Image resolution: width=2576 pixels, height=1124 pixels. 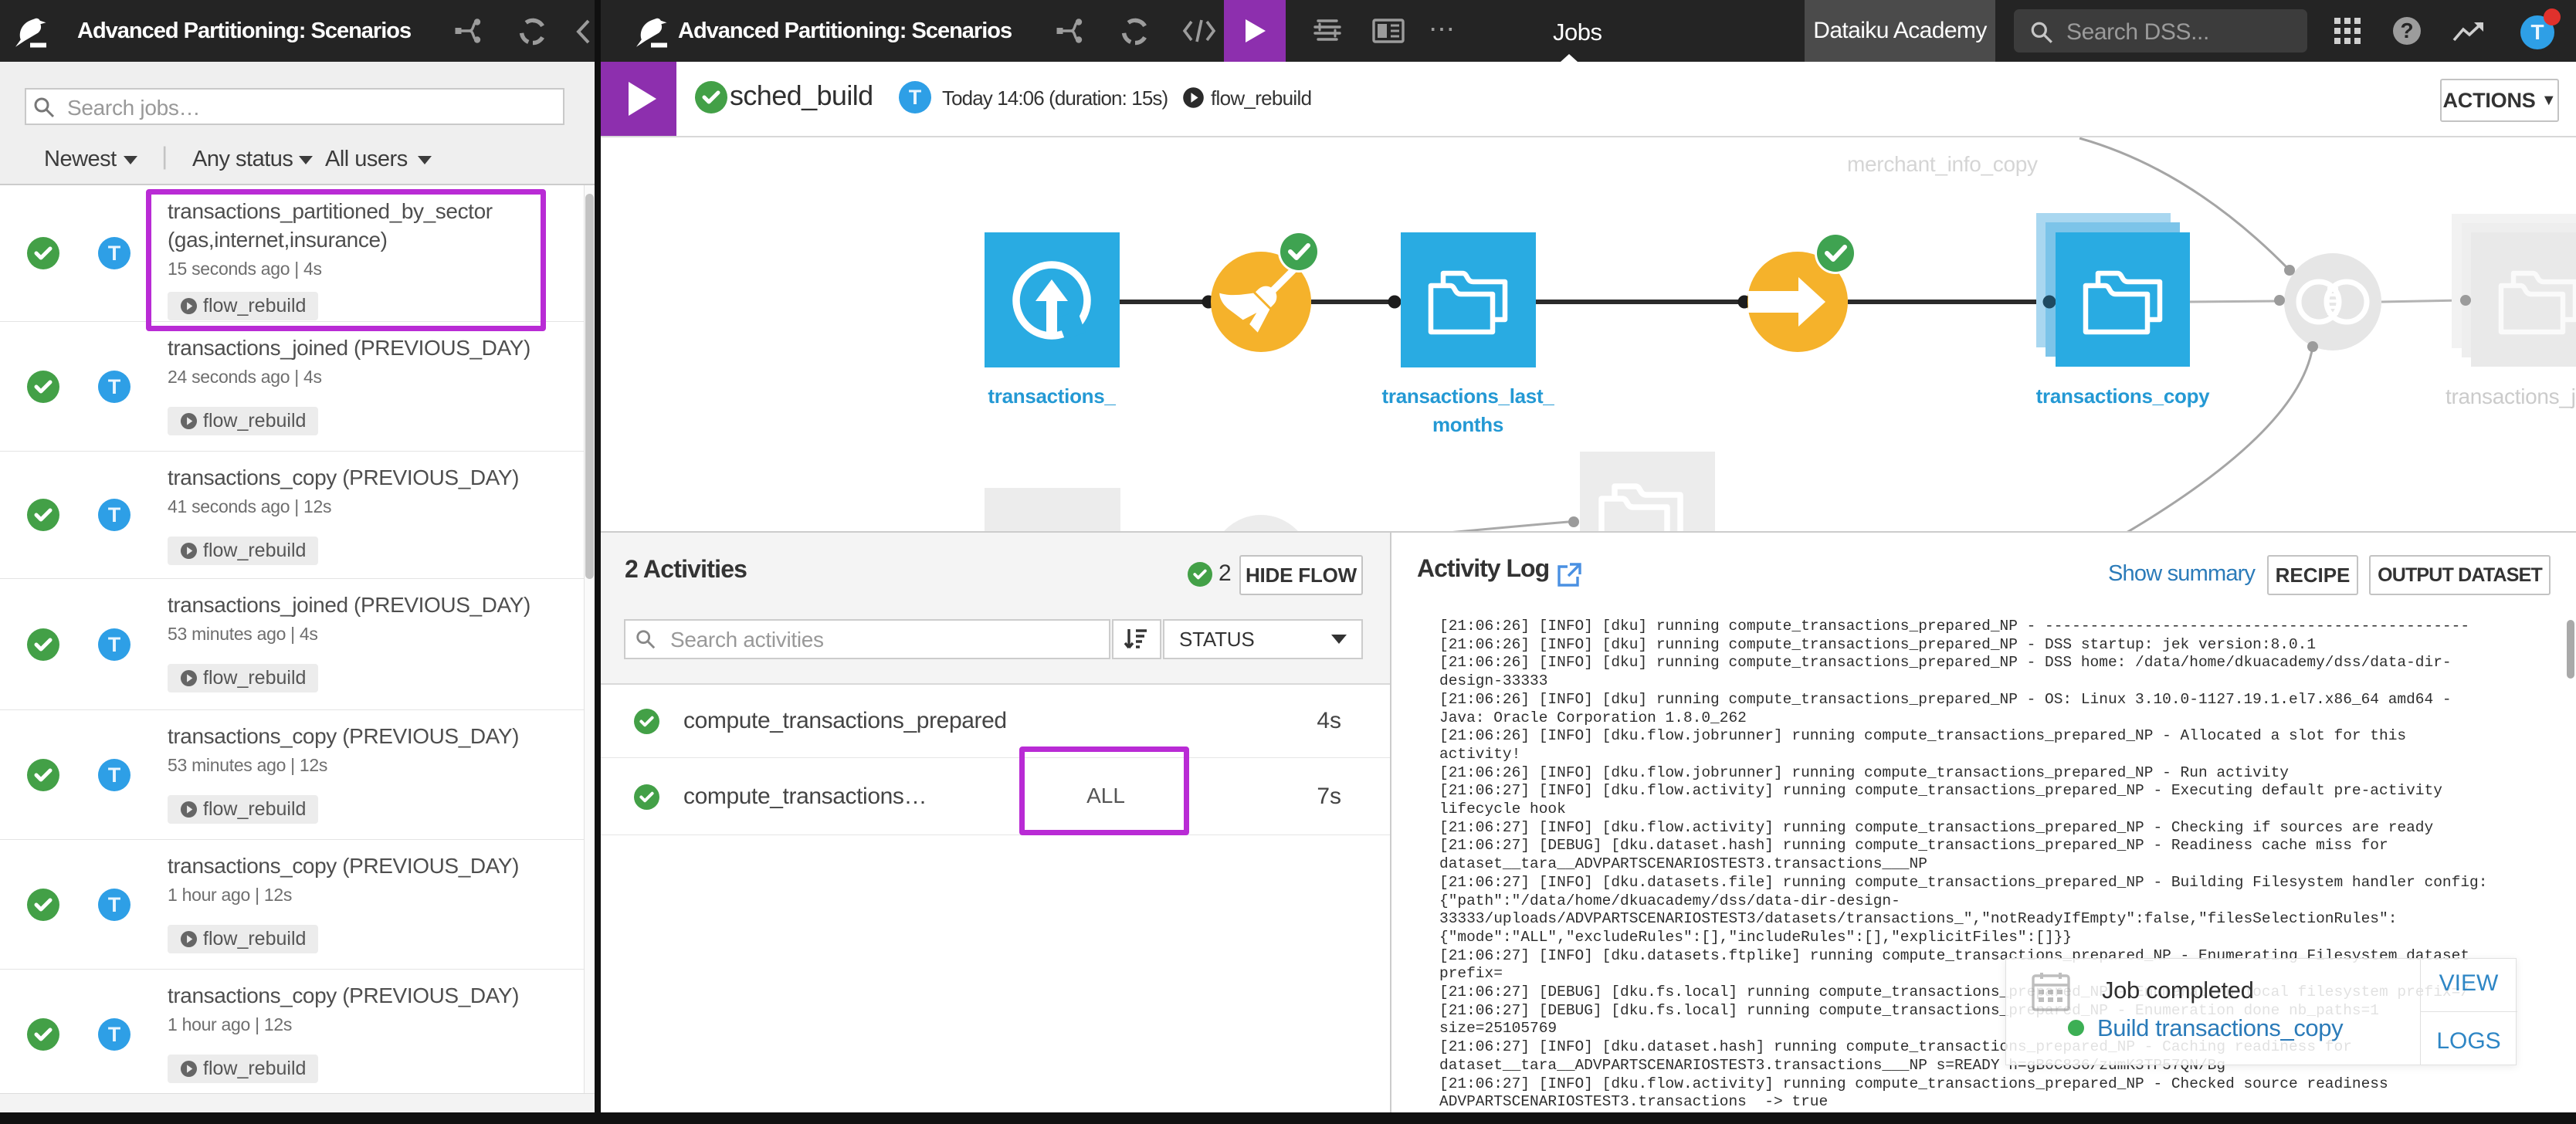 I want to click on svg-text: months, so click(x=1467, y=424).